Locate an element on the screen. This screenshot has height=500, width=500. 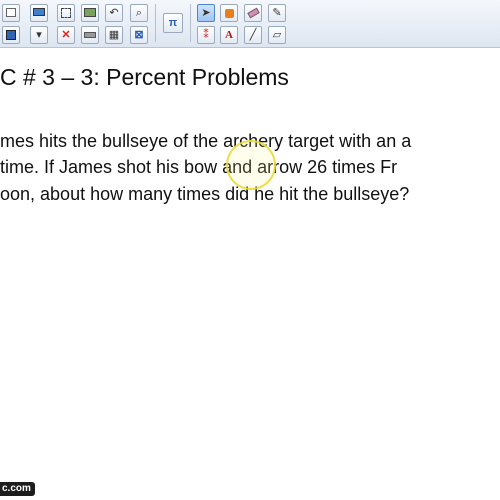
close-icon: ⊠ is located at coordinates (139, 35).